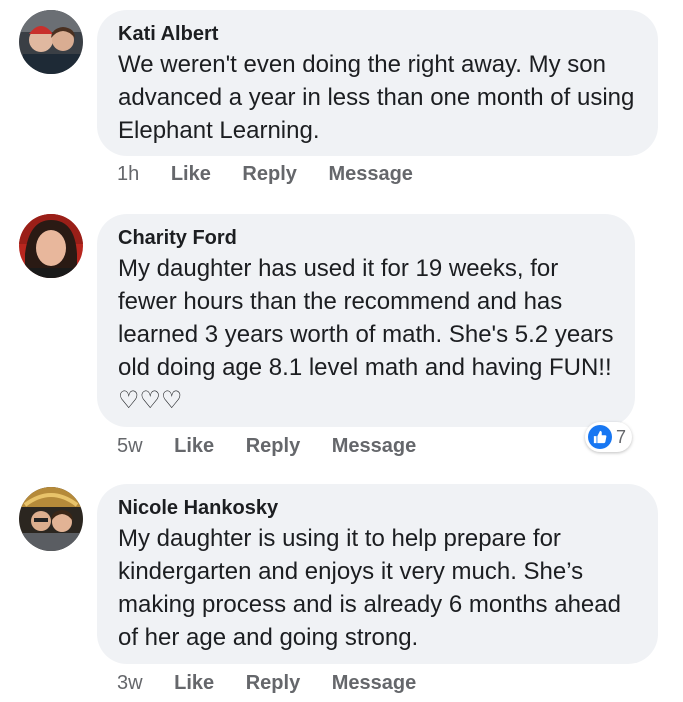 This screenshot has width=683, height=702. What do you see at coordinates (621, 436) in the screenshot?
I see `reaction-count: 7` at bounding box center [621, 436].